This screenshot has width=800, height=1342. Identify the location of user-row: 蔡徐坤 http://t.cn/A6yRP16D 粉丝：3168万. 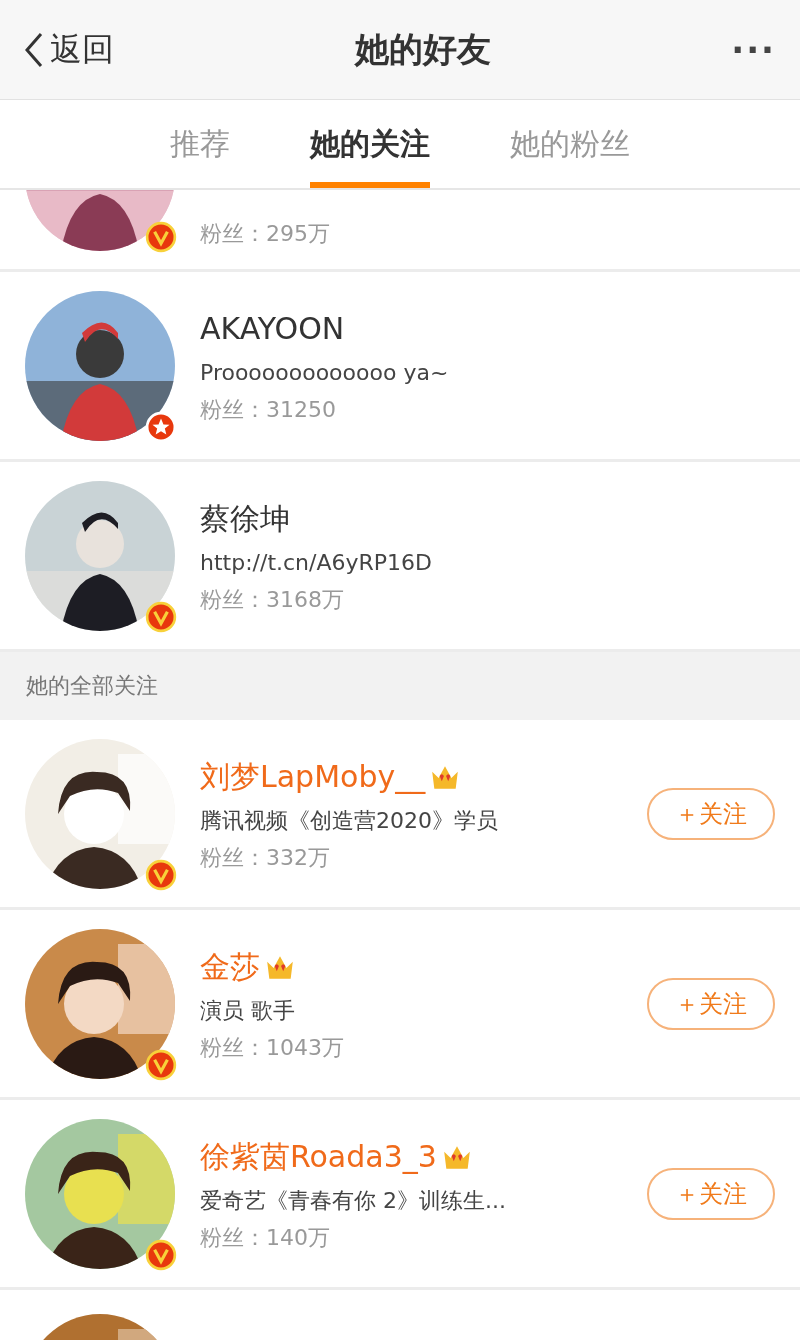
(400, 557).